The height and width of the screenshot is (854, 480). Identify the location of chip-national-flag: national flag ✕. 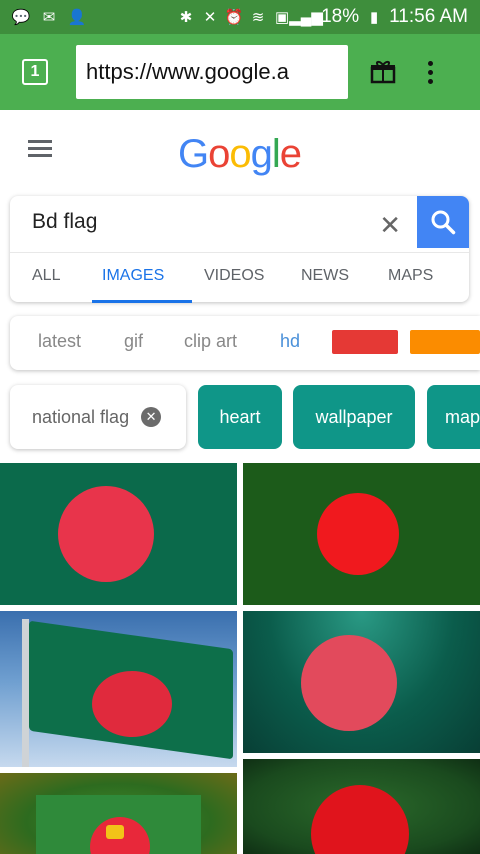
(98, 417).